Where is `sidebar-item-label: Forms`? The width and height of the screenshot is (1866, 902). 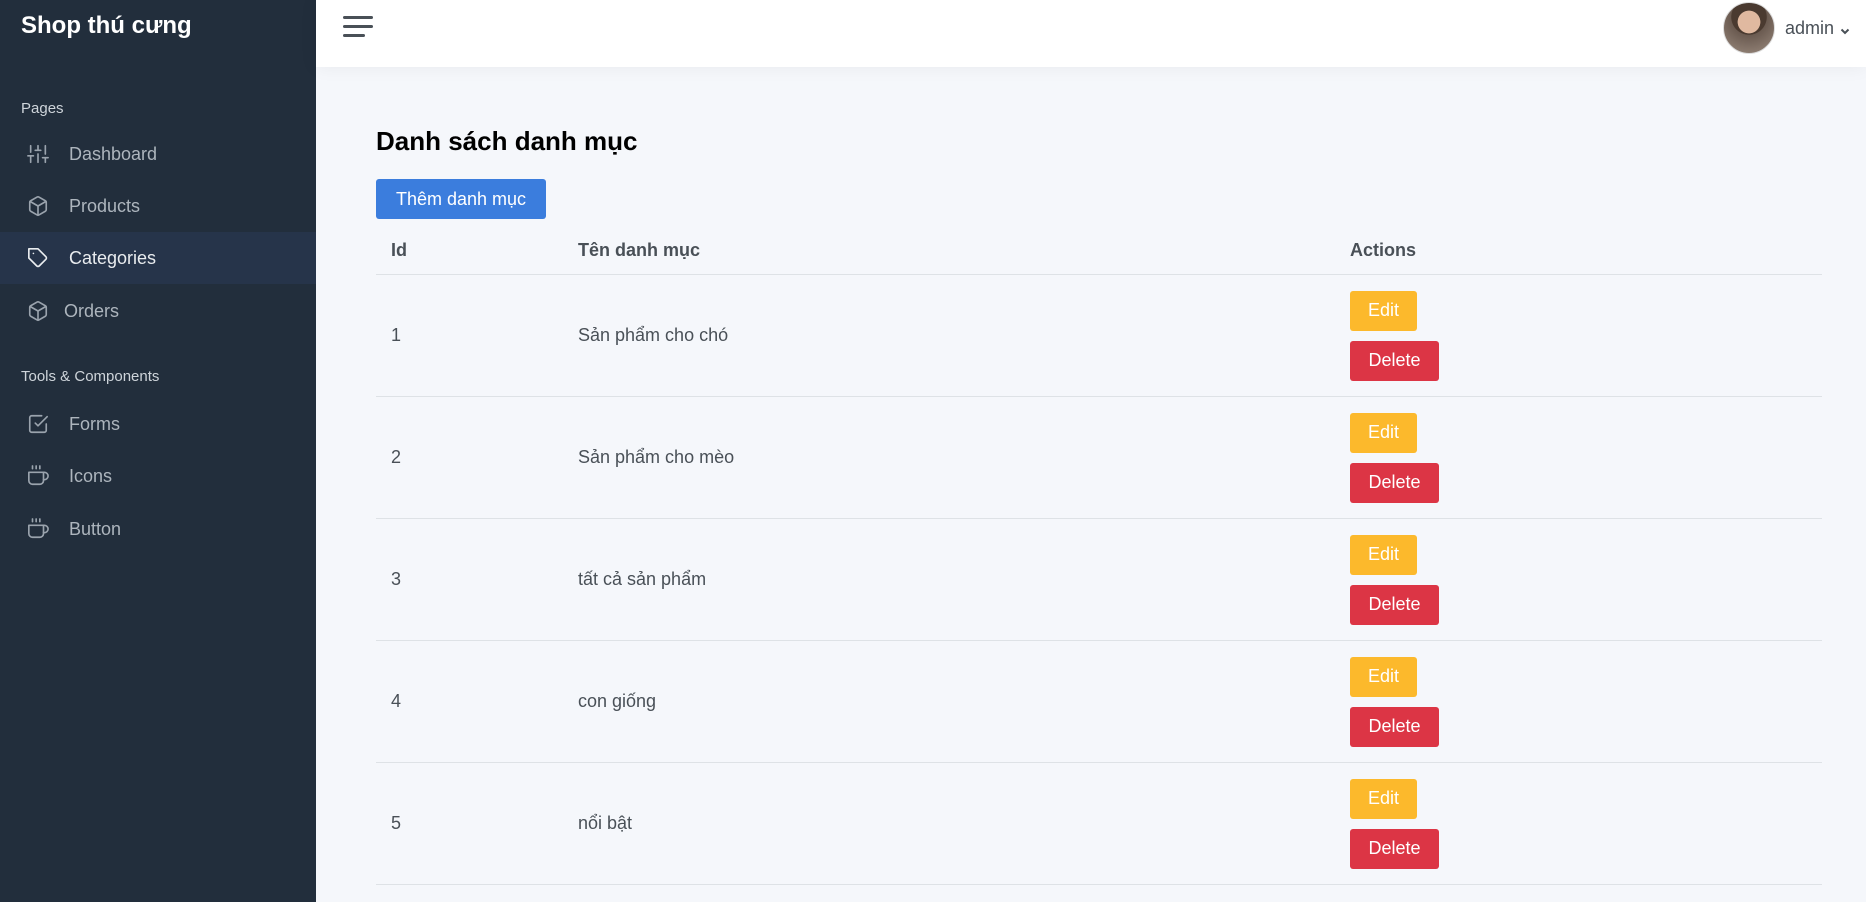
sidebar-item-label: Forms is located at coordinates (94, 423).